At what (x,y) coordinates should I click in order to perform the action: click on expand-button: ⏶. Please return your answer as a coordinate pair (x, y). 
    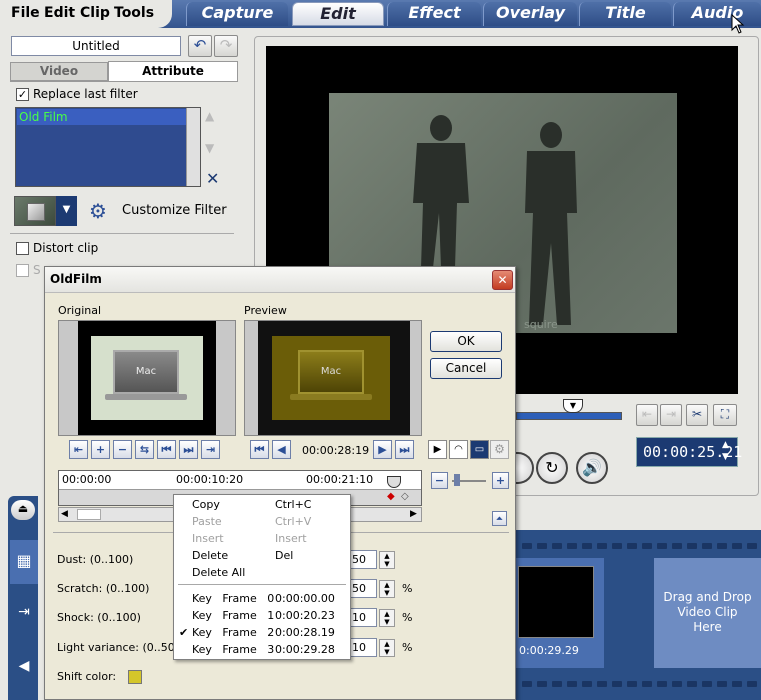
    Looking at the image, I should click on (499, 518).